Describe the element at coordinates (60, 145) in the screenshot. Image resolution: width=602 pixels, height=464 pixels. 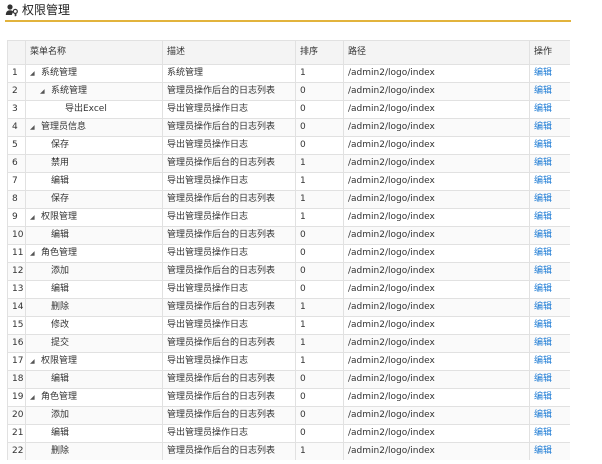
I see `menu-name-label: 保存` at that location.